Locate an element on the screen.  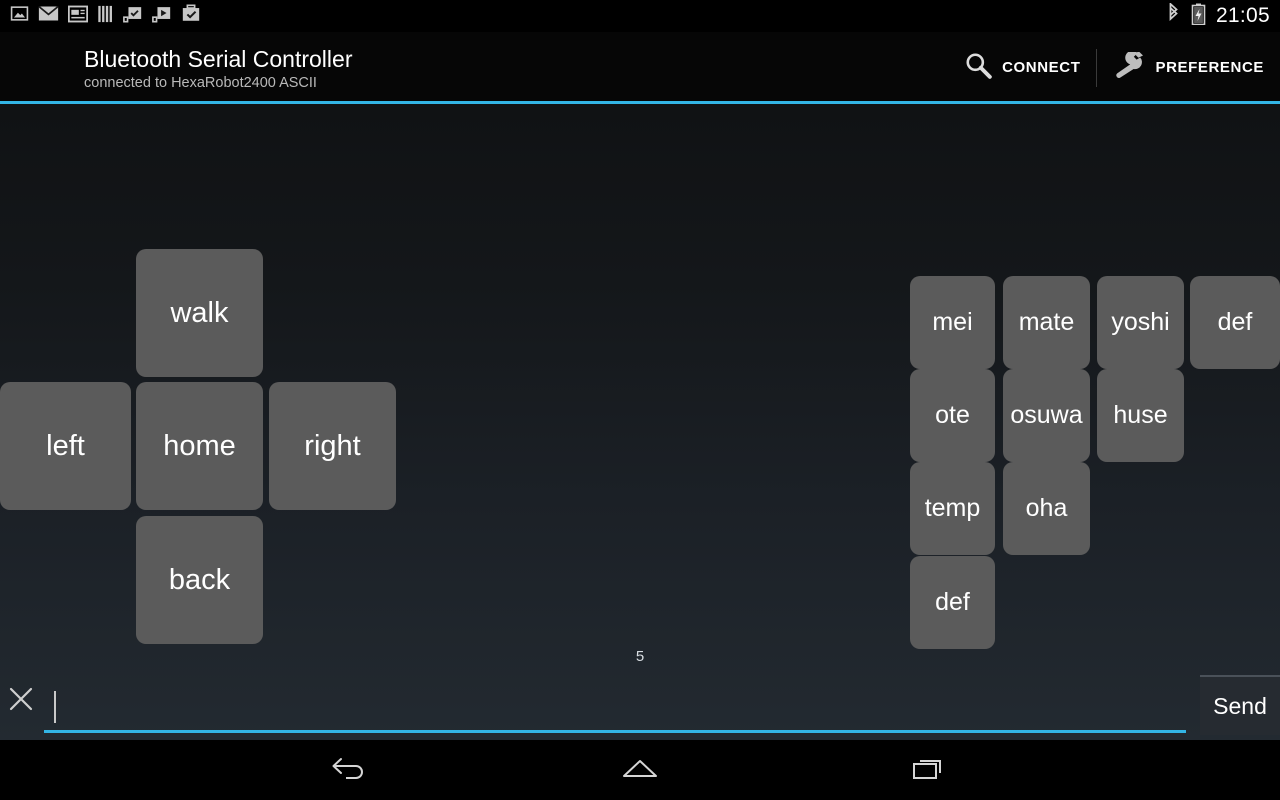
back-nav-button is located at coordinates (350, 770).